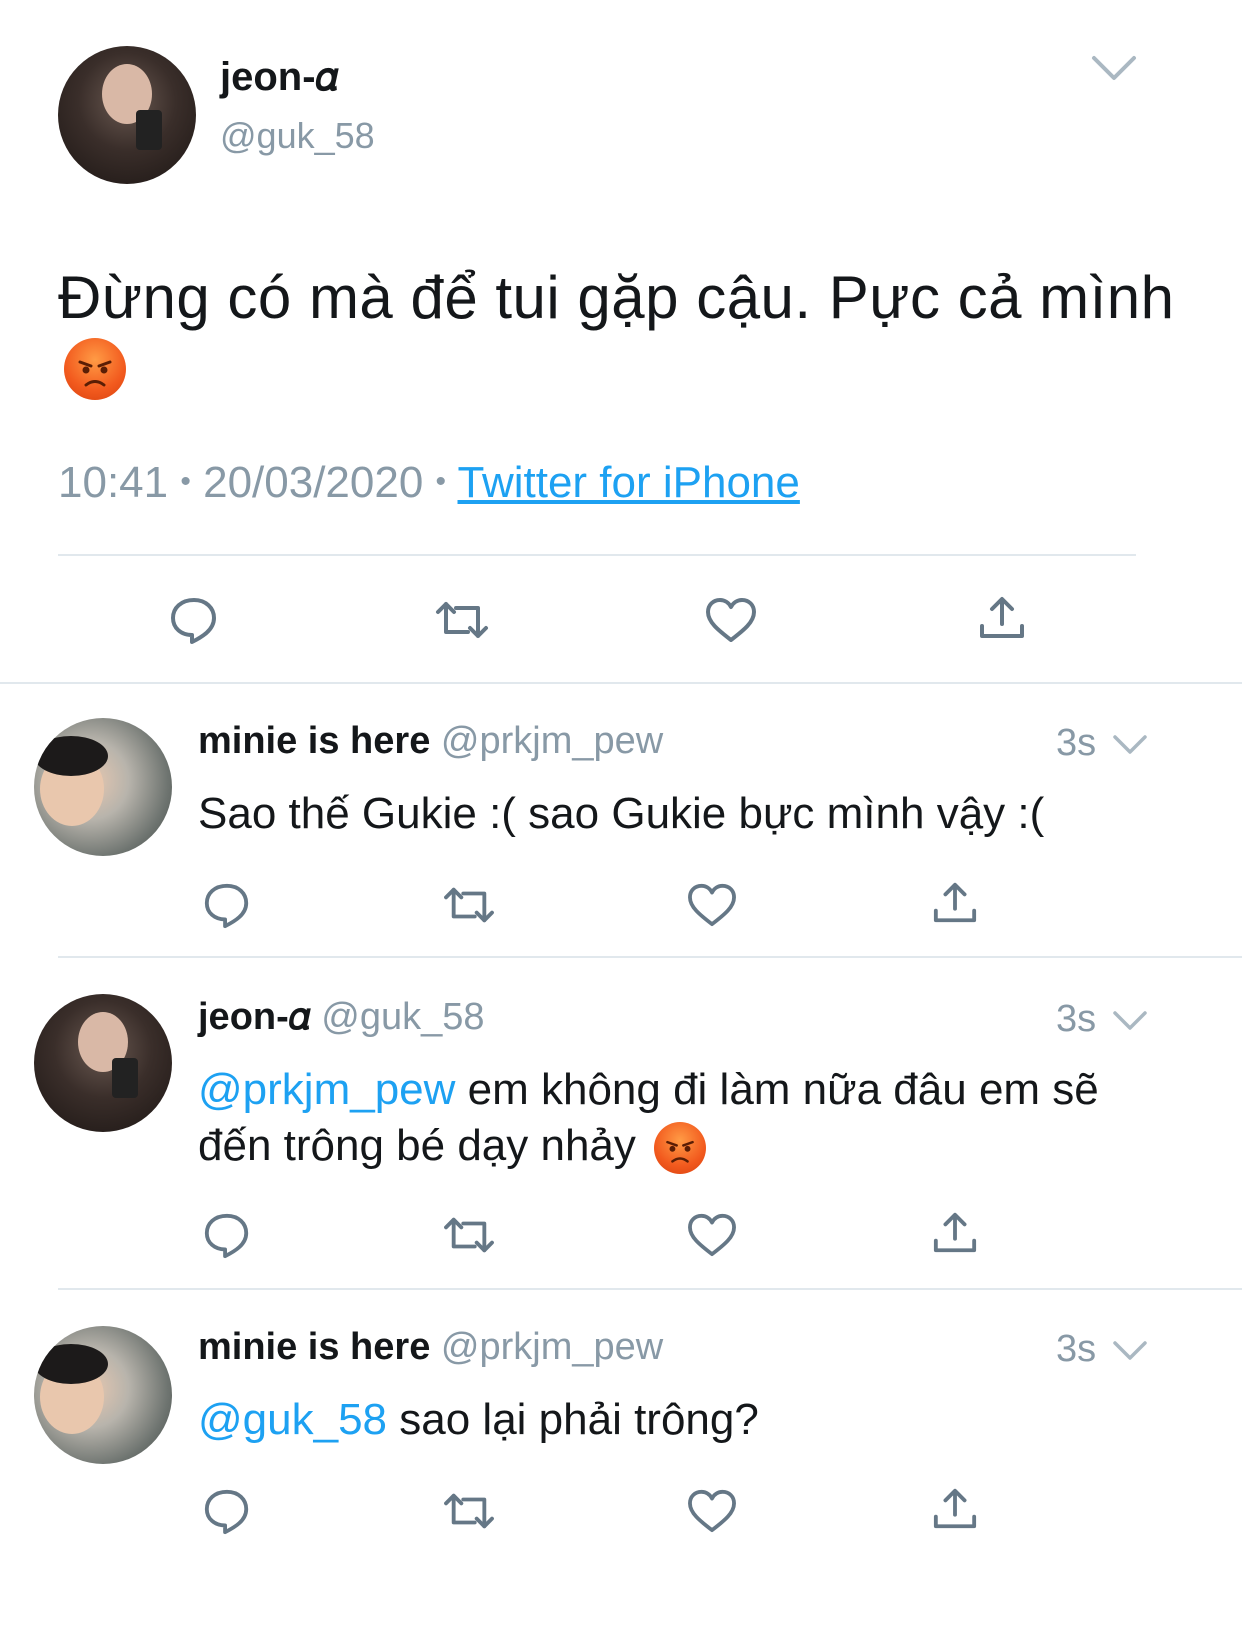 The height and width of the screenshot is (1632, 1242). What do you see at coordinates (254, 1017) in the screenshot?
I see `reply-author-name: jeon-𝛼` at bounding box center [254, 1017].